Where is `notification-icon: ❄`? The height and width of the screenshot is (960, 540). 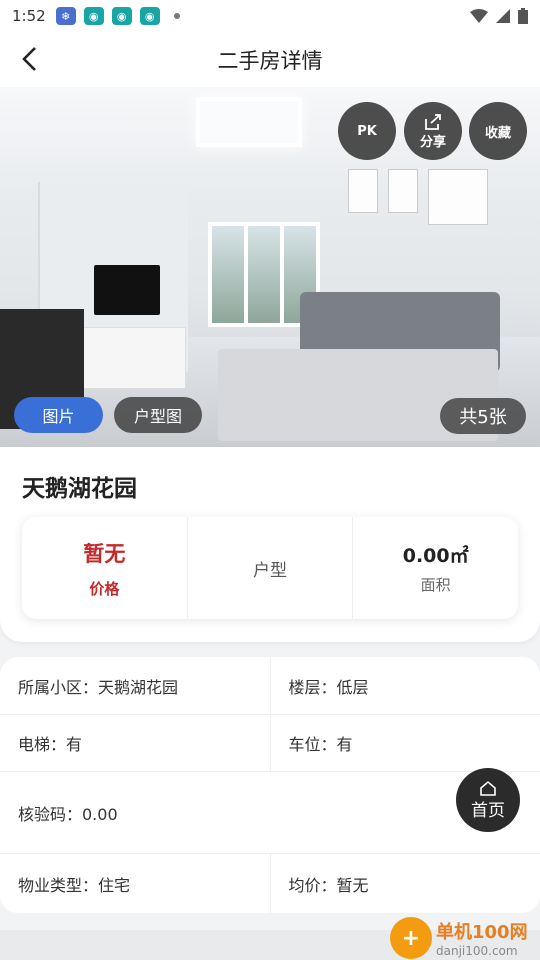
notification-icon: ❄ is located at coordinates (65, 16).